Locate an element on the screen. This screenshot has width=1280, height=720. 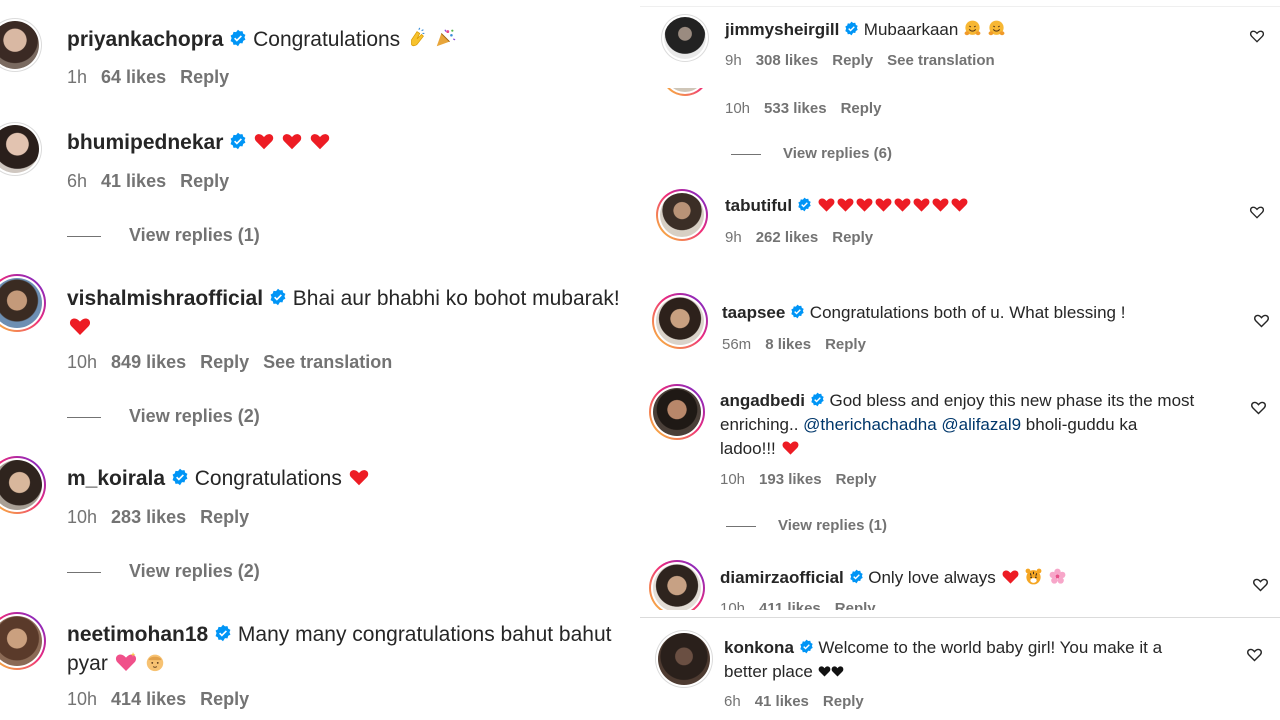
divider is located at coordinates (746, 154).